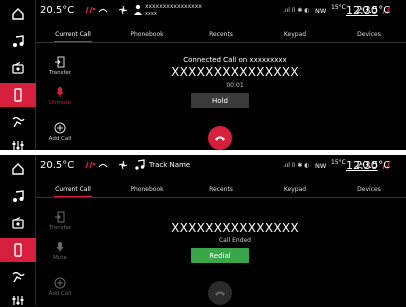  What do you see at coordinates (173, 6) in the screenshot?
I see `contact-name: xxxxxxxxxxxxxxxx` at bounding box center [173, 6].